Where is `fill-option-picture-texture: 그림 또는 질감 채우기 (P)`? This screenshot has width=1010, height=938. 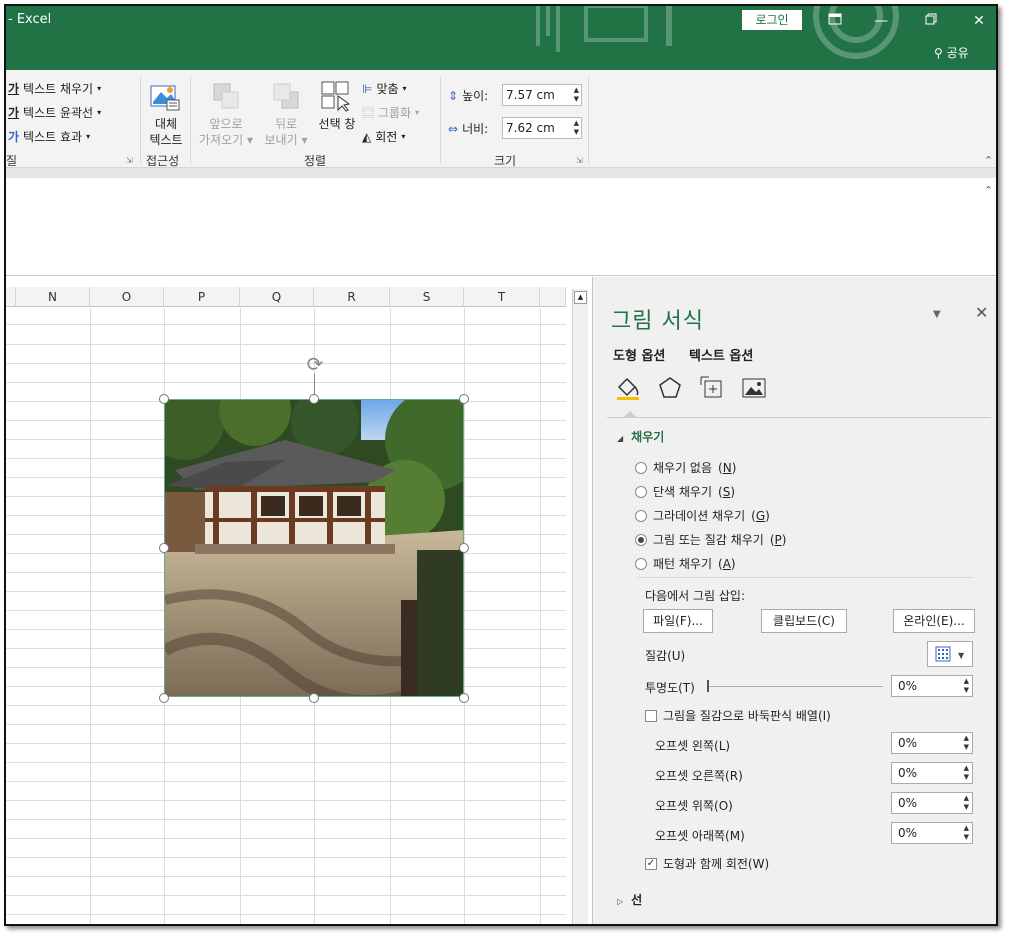
fill-option-picture-texture: 그림 또는 질감 채우기 (P) is located at coordinates (710, 539).